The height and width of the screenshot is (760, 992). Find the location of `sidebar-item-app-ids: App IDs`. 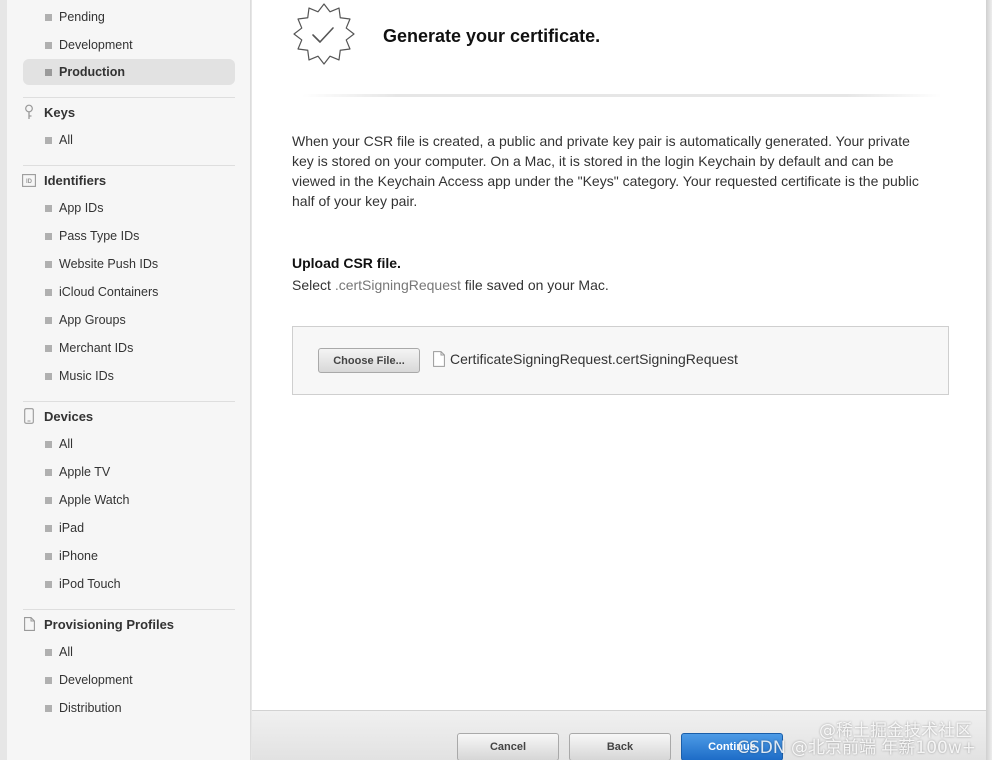

sidebar-item-app-ids: App IDs is located at coordinates (129, 208).